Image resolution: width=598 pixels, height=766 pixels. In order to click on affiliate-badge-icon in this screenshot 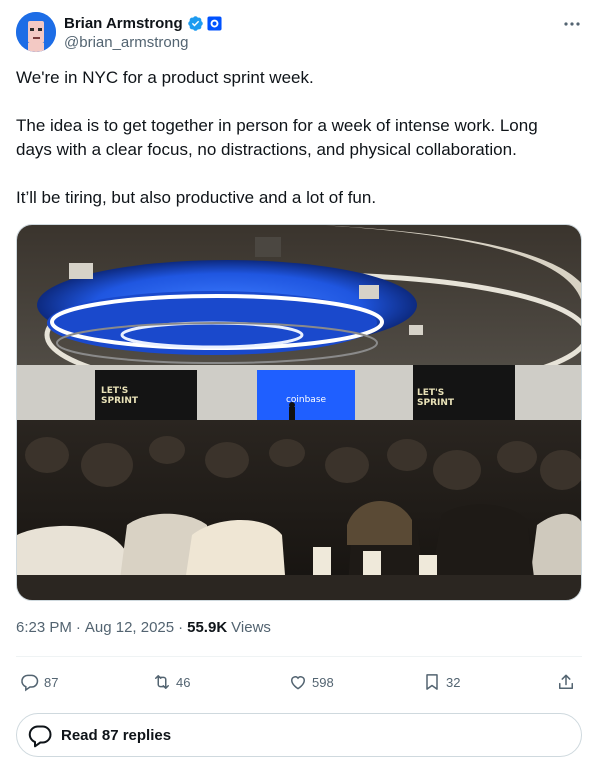, I will do `click(214, 23)`.